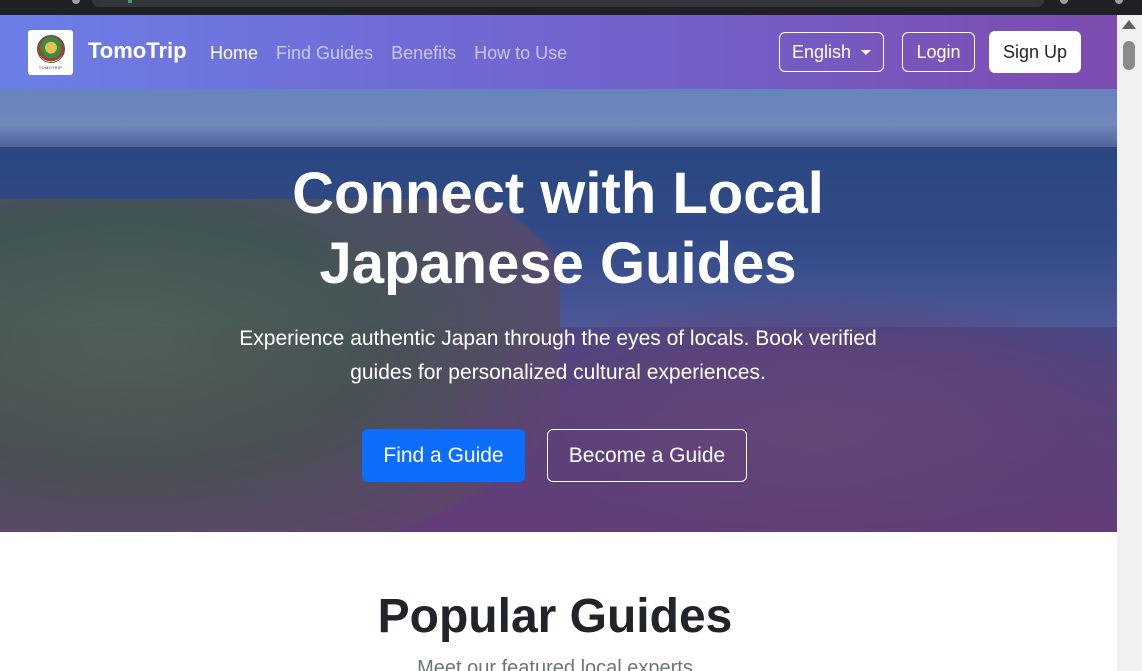  I want to click on extension-icon, so click(1064, 2).